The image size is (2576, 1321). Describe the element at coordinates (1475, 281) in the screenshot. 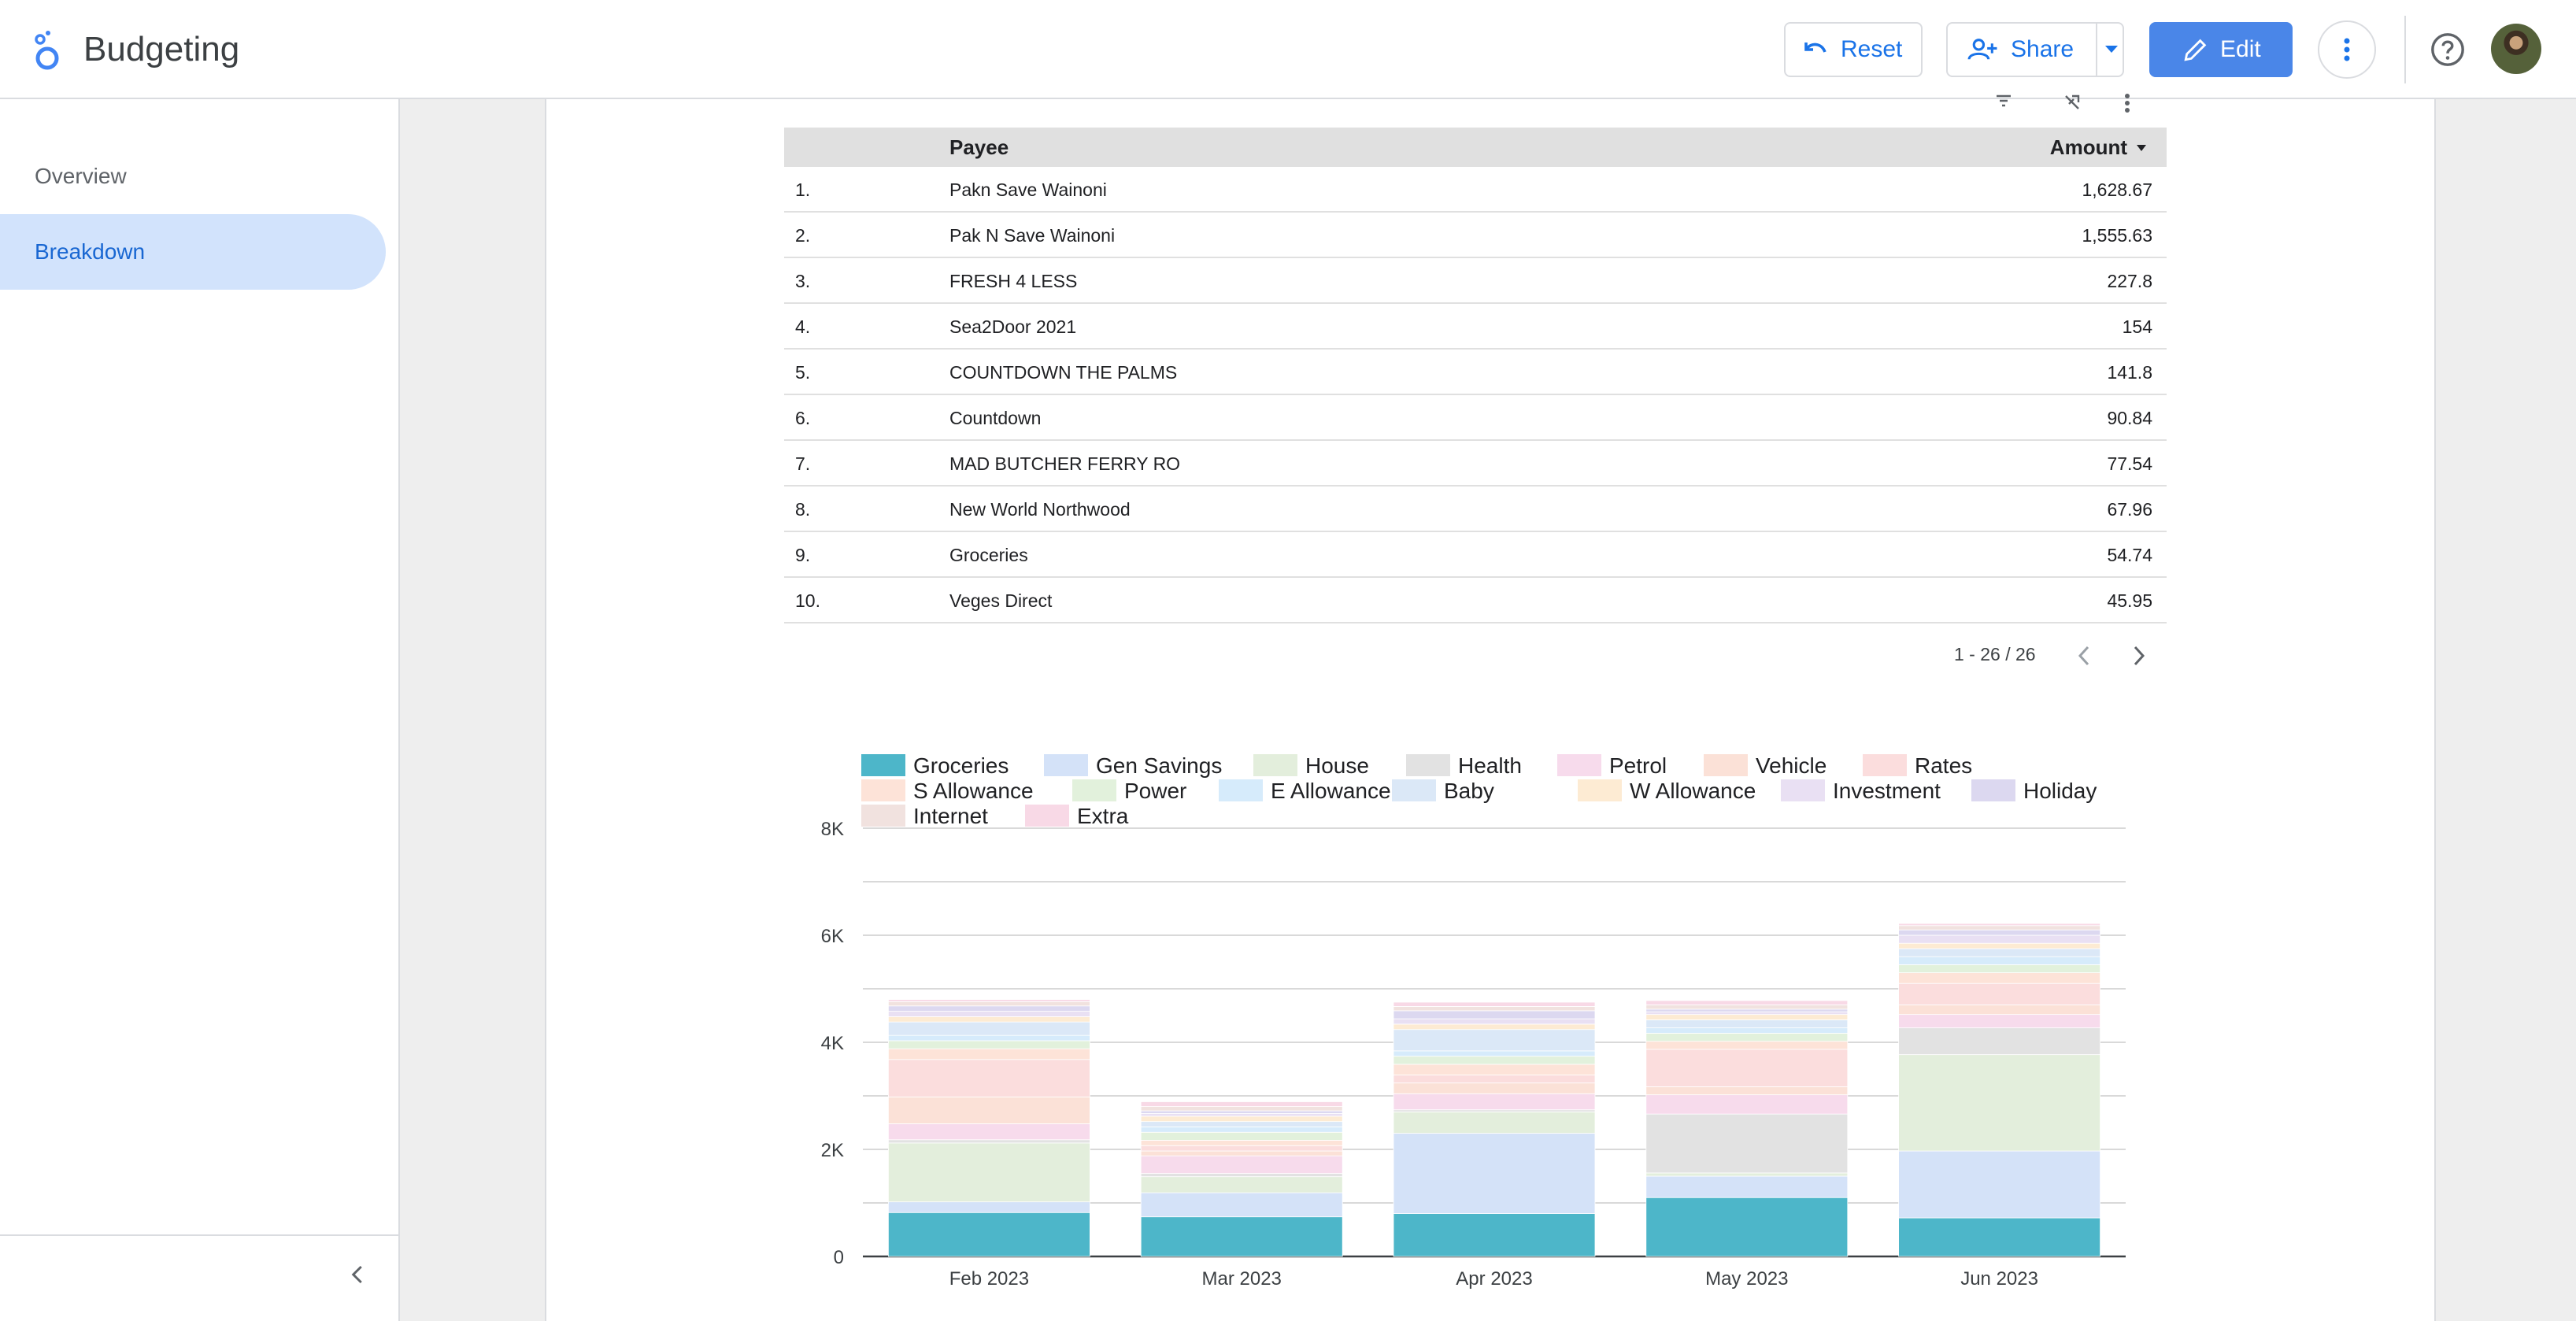

I see `table-row: 3. FRESH 4 LESS 227.8` at that location.